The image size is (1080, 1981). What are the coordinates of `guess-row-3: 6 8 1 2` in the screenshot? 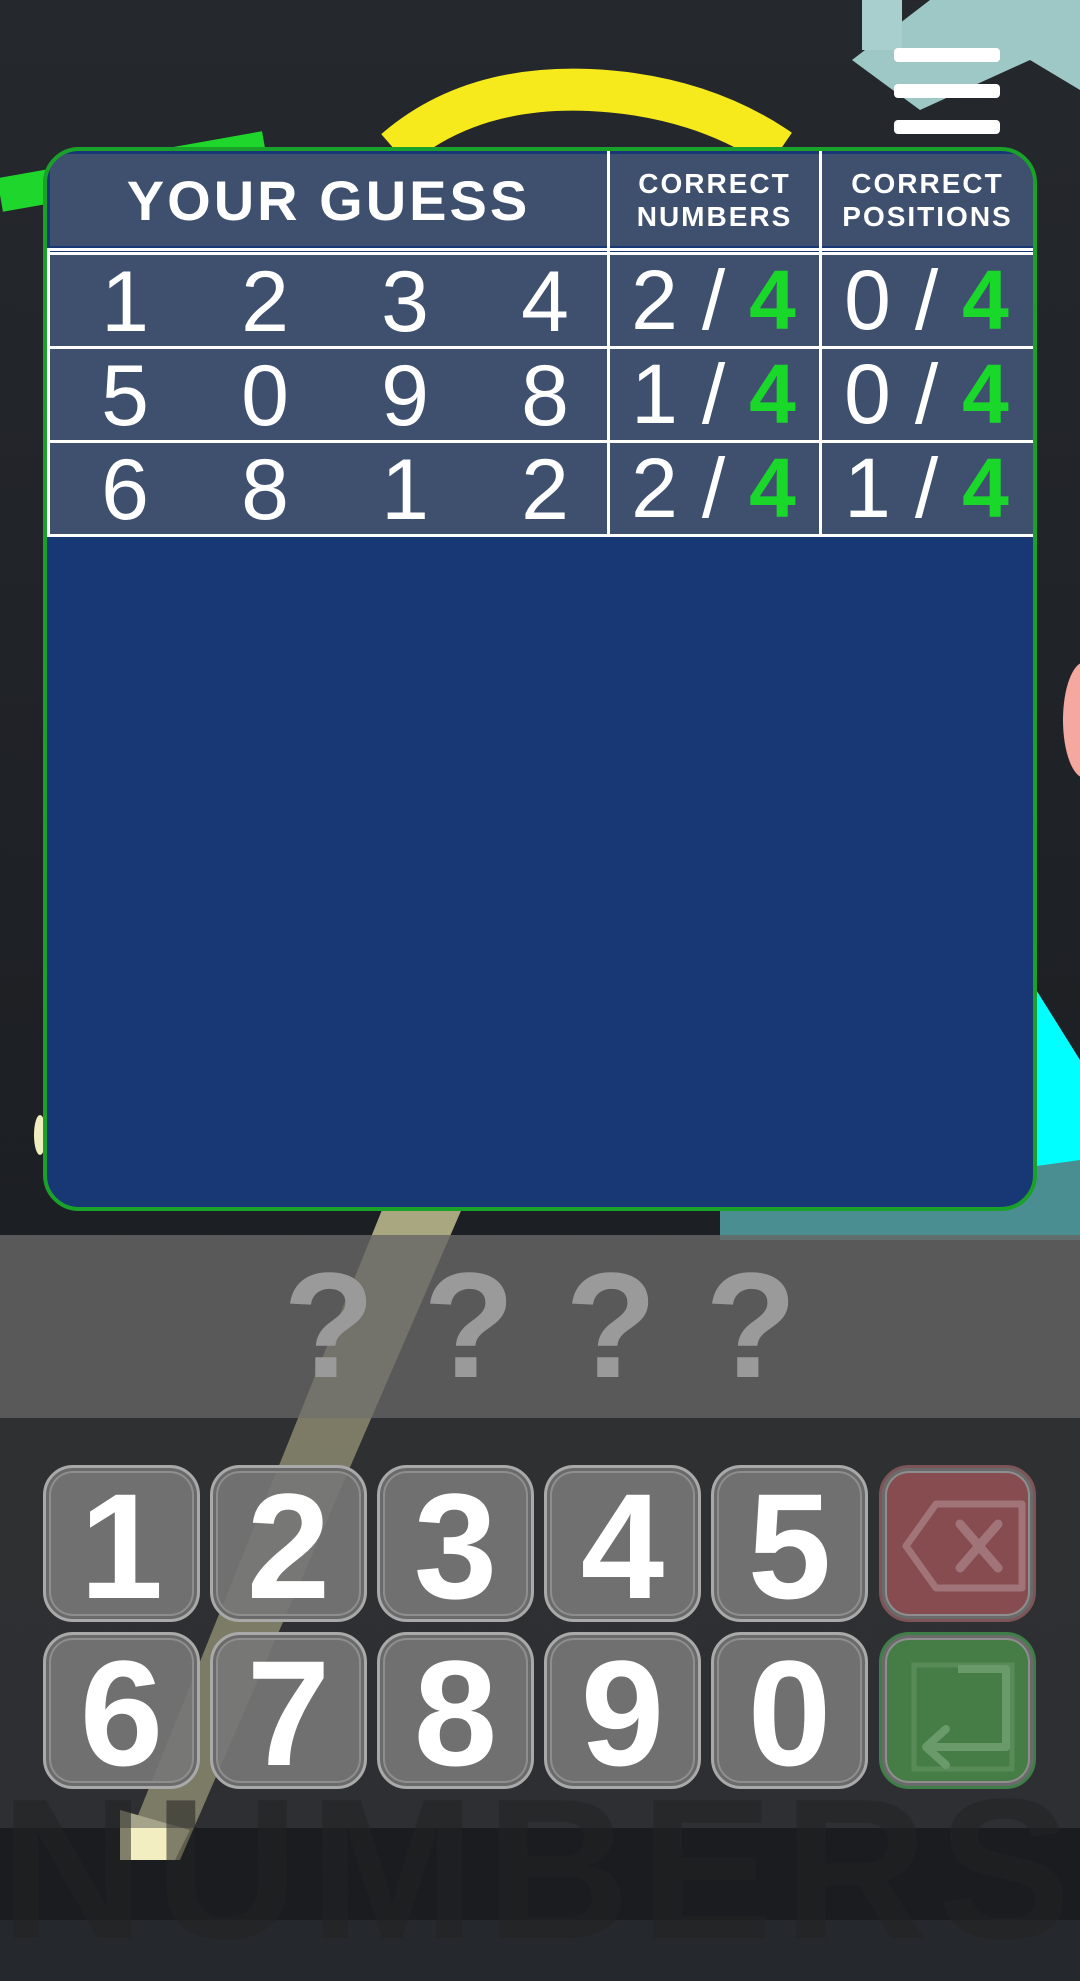 It's located at (328, 490).